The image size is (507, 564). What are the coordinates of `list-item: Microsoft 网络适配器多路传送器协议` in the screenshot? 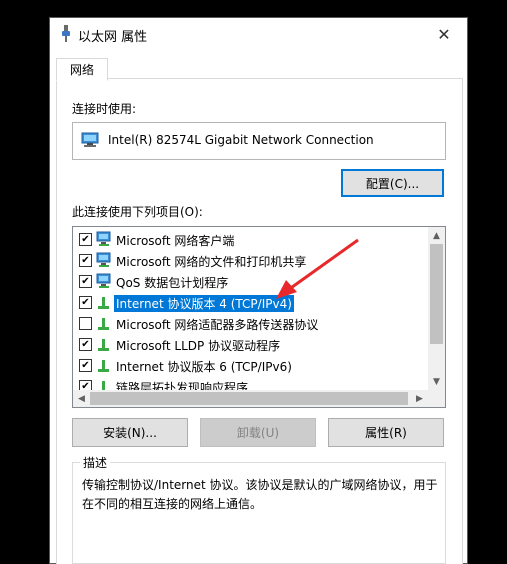 It's located at (249, 323).